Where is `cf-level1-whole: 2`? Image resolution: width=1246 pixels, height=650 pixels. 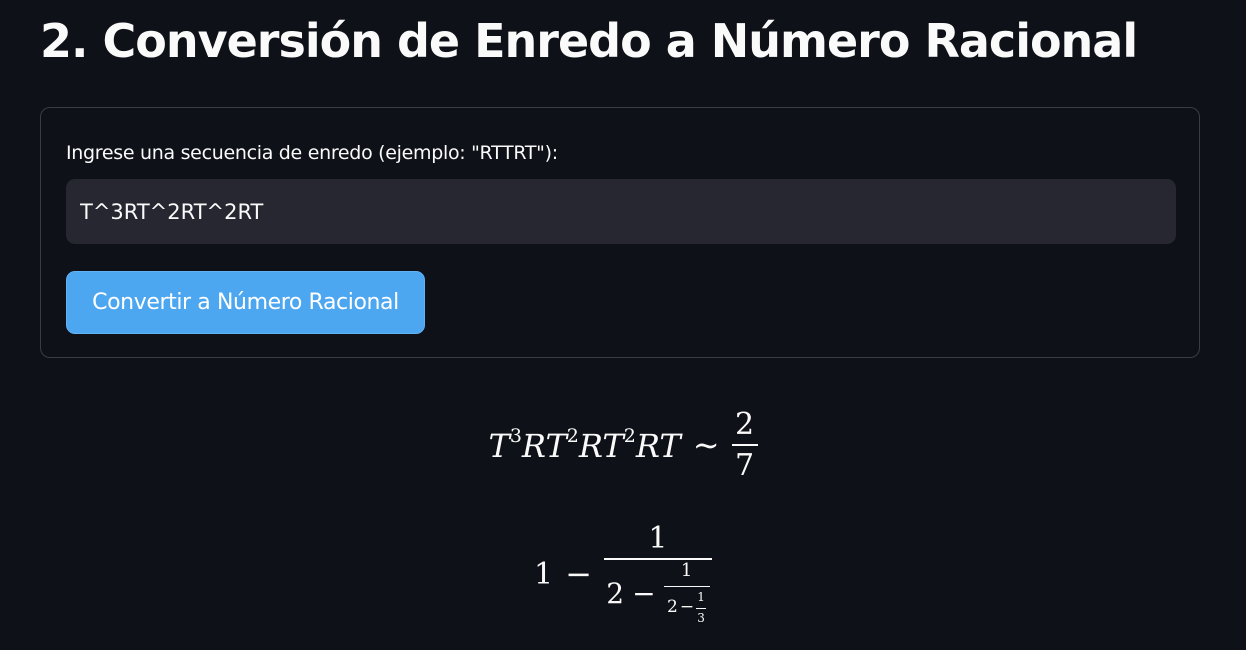 cf-level1-whole: 2 is located at coordinates (615, 593).